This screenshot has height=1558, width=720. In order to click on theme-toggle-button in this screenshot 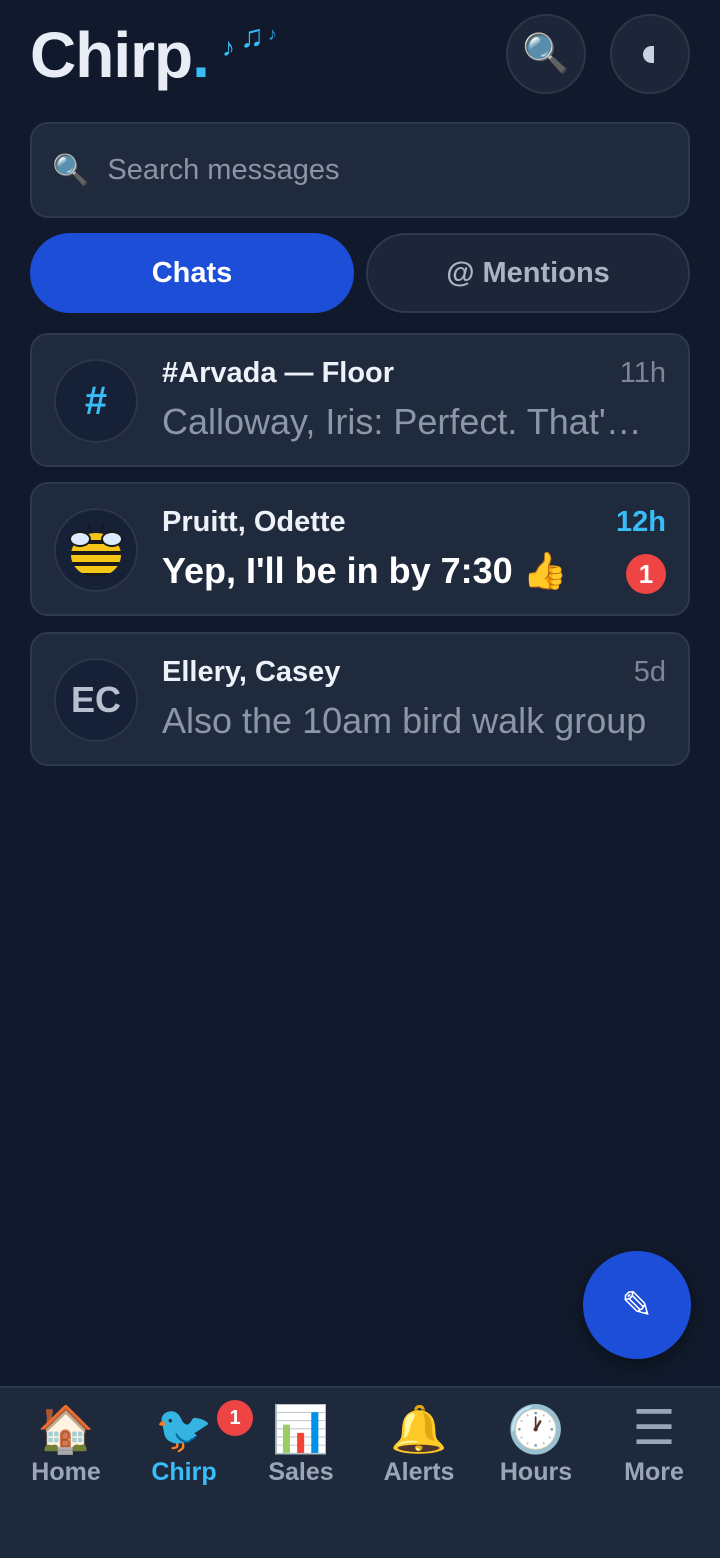, I will do `click(650, 54)`.